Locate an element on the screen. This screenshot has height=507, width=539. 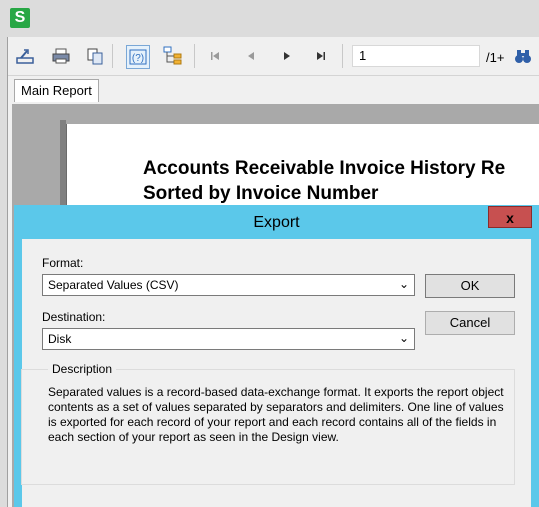
close-button: x is located at coordinates (510, 217).